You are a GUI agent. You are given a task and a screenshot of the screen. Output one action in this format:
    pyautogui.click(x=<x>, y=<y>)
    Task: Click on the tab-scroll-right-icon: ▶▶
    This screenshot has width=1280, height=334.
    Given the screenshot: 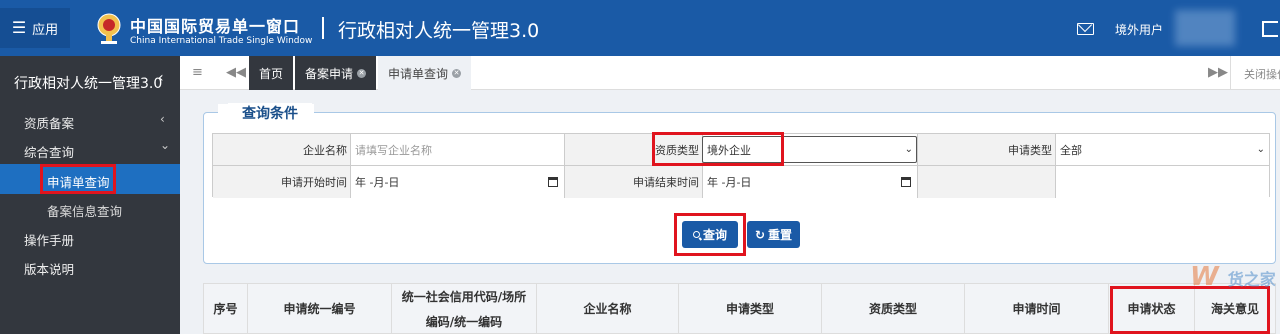 What is the action you would take?
    pyautogui.click(x=1218, y=72)
    